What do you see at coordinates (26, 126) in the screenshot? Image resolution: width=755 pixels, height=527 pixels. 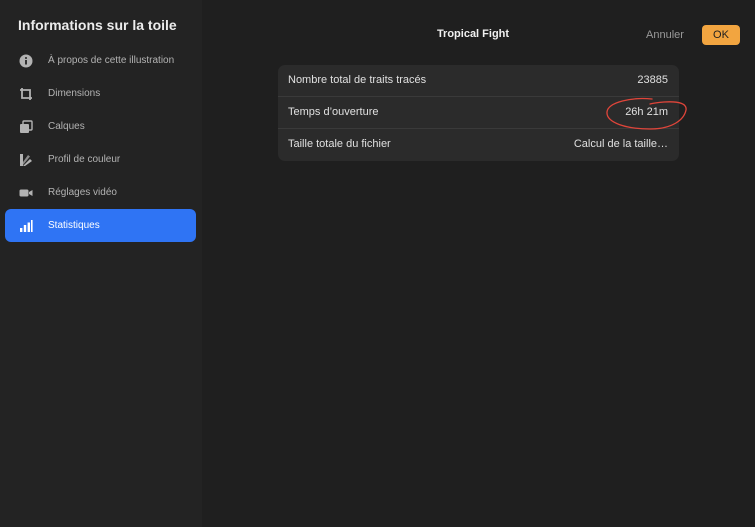 I see `layers-icon` at bounding box center [26, 126].